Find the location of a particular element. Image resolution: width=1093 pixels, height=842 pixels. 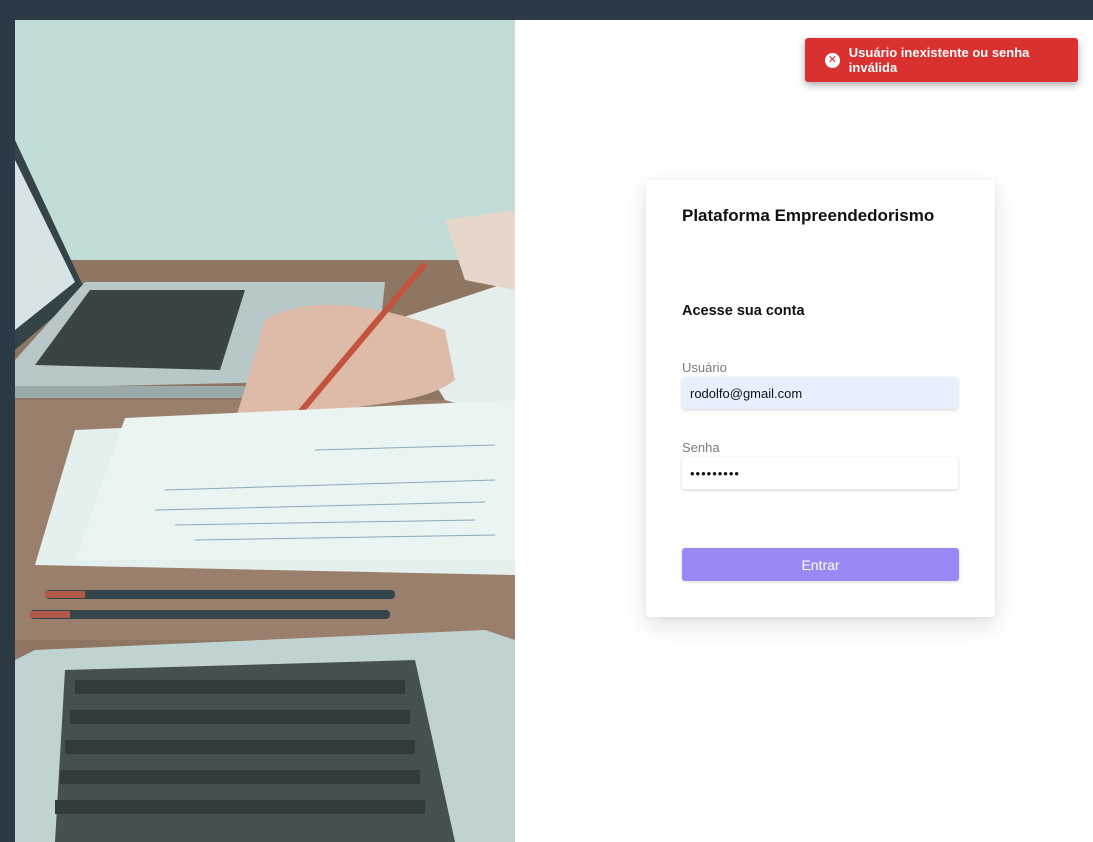

login-subtitle: Acesse sua conta is located at coordinates (743, 311).